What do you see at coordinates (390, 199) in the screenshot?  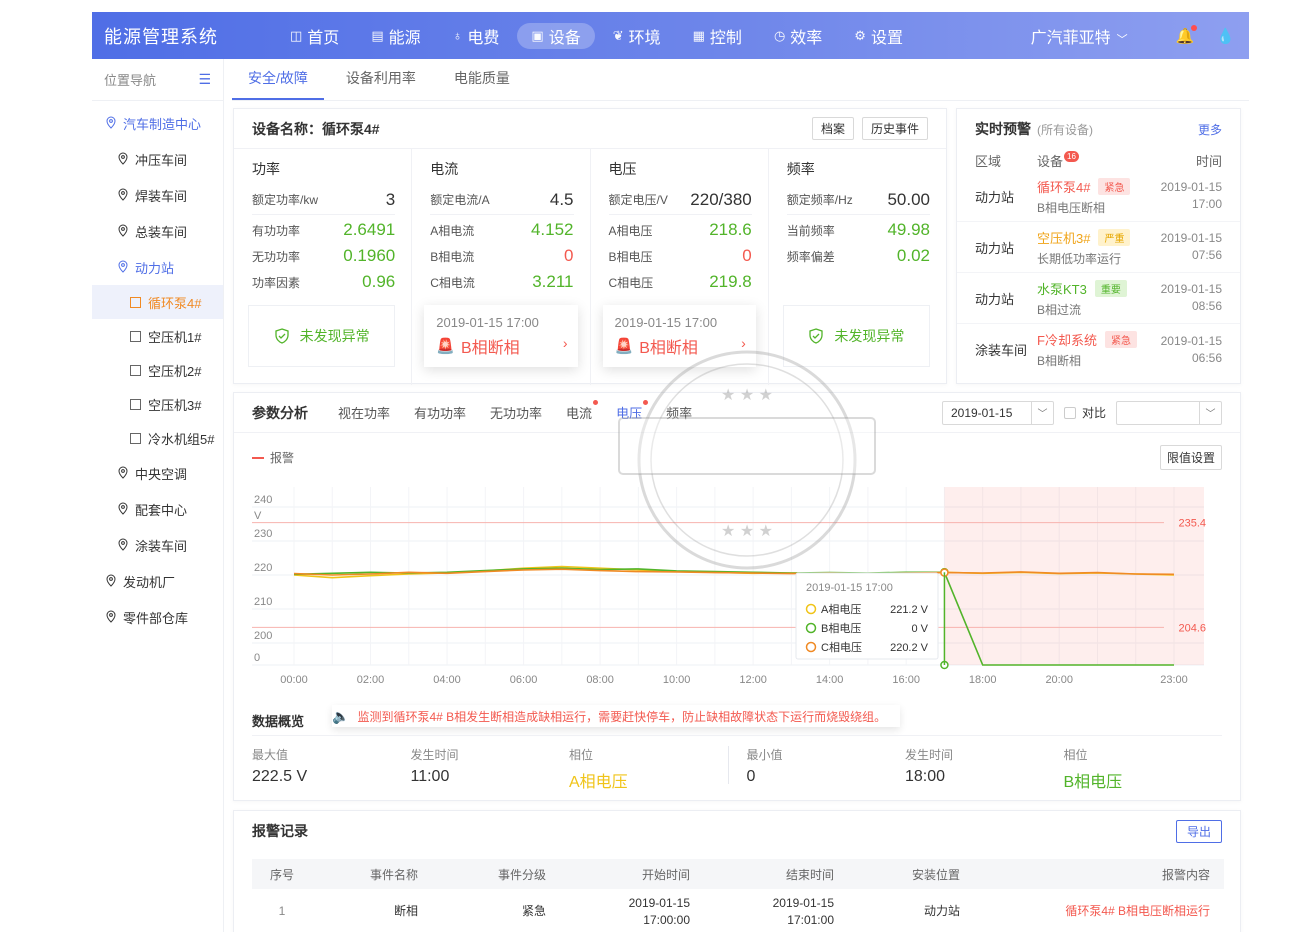 I see `rated-value: 3` at bounding box center [390, 199].